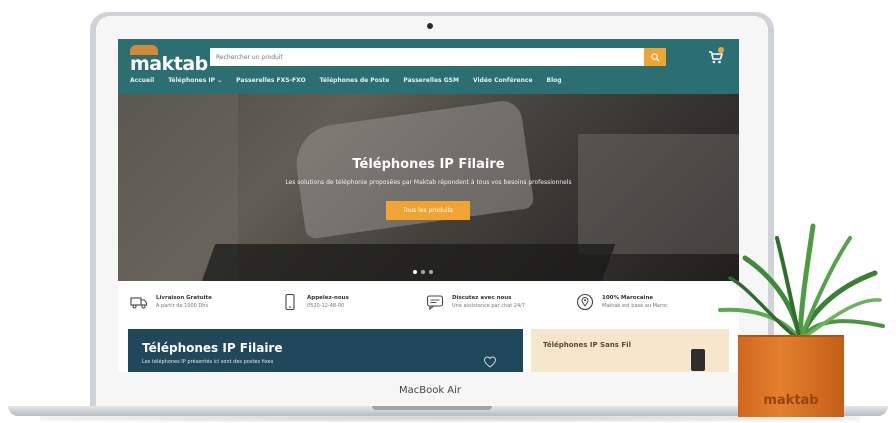 The width and height of the screenshot is (896, 423). What do you see at coordinates (554, 83) in the screenshot?
I see `nav-item-blog: Blog` at bounding box center [554, 83].